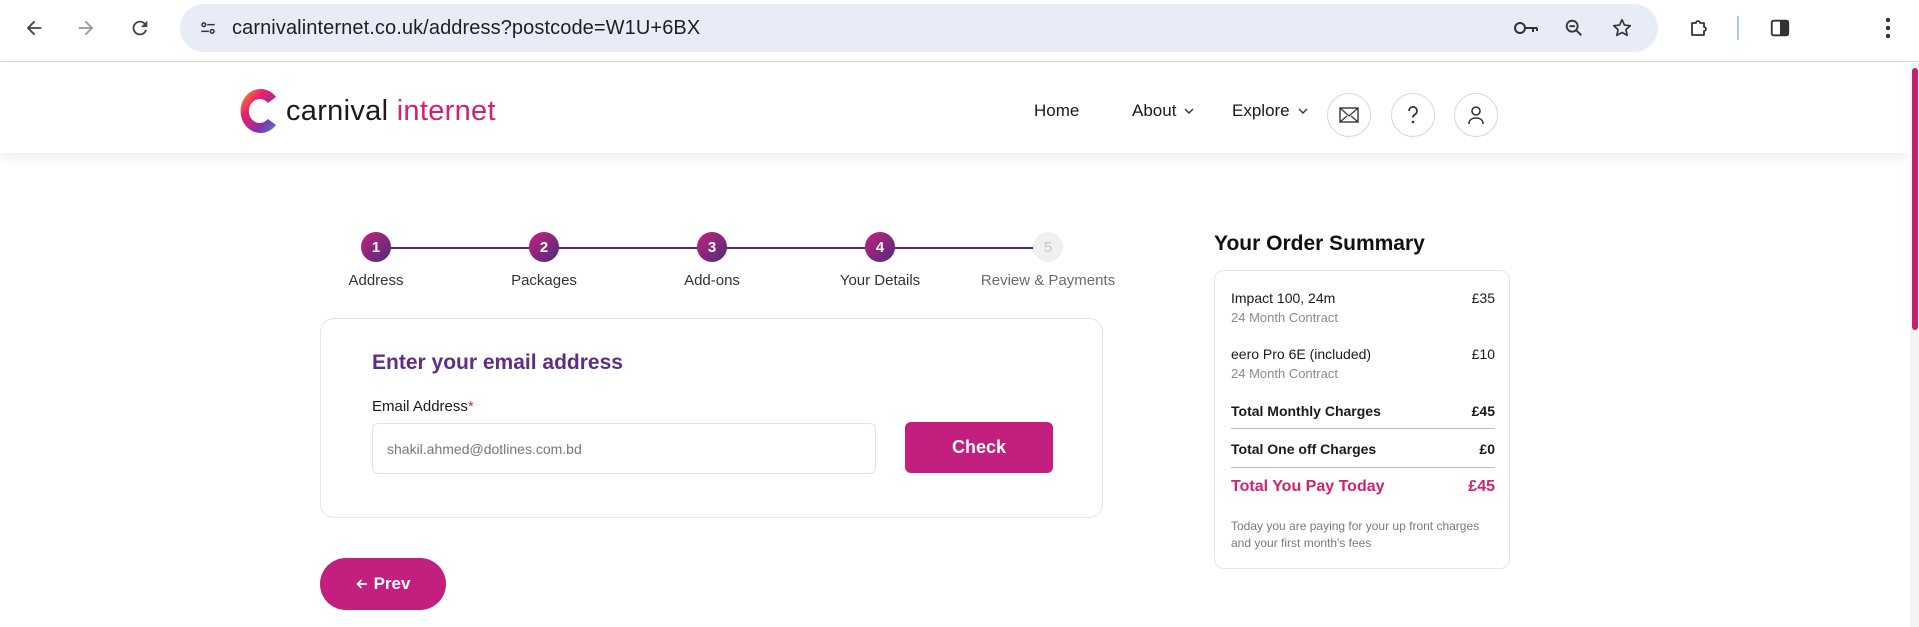  Describe the element at coordinates (208, 28) in the screenshot. I see `site-settings-icon` at that location.